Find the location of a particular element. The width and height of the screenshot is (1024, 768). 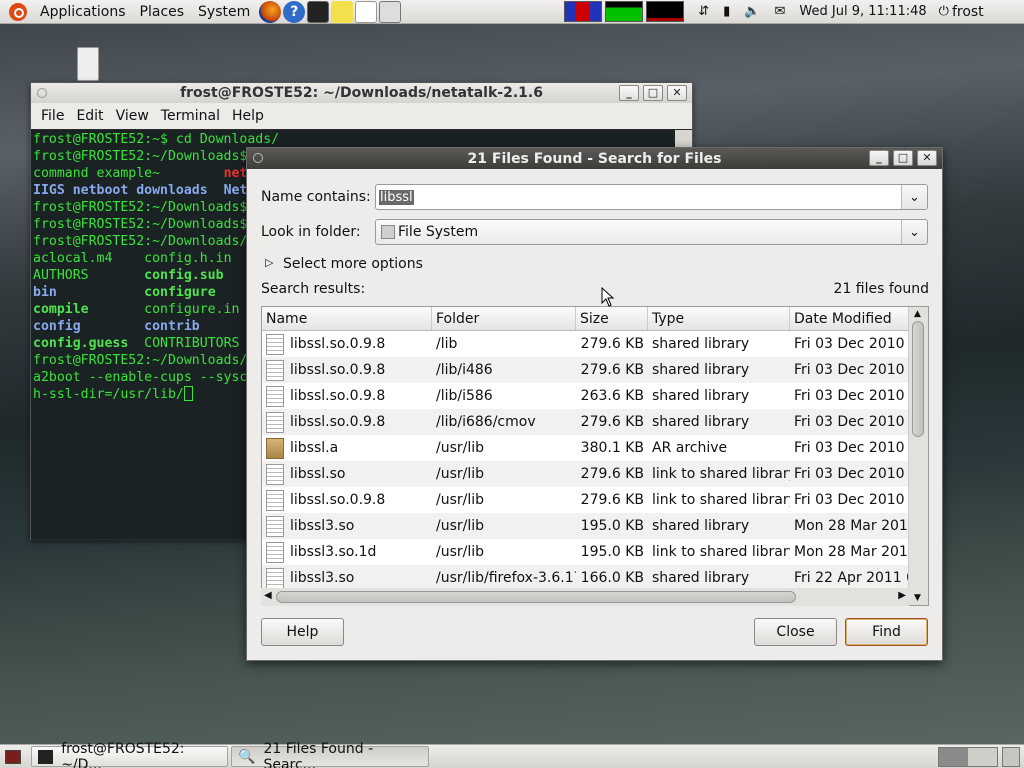

vscroll-thumb is located at coordinates (918, 379).